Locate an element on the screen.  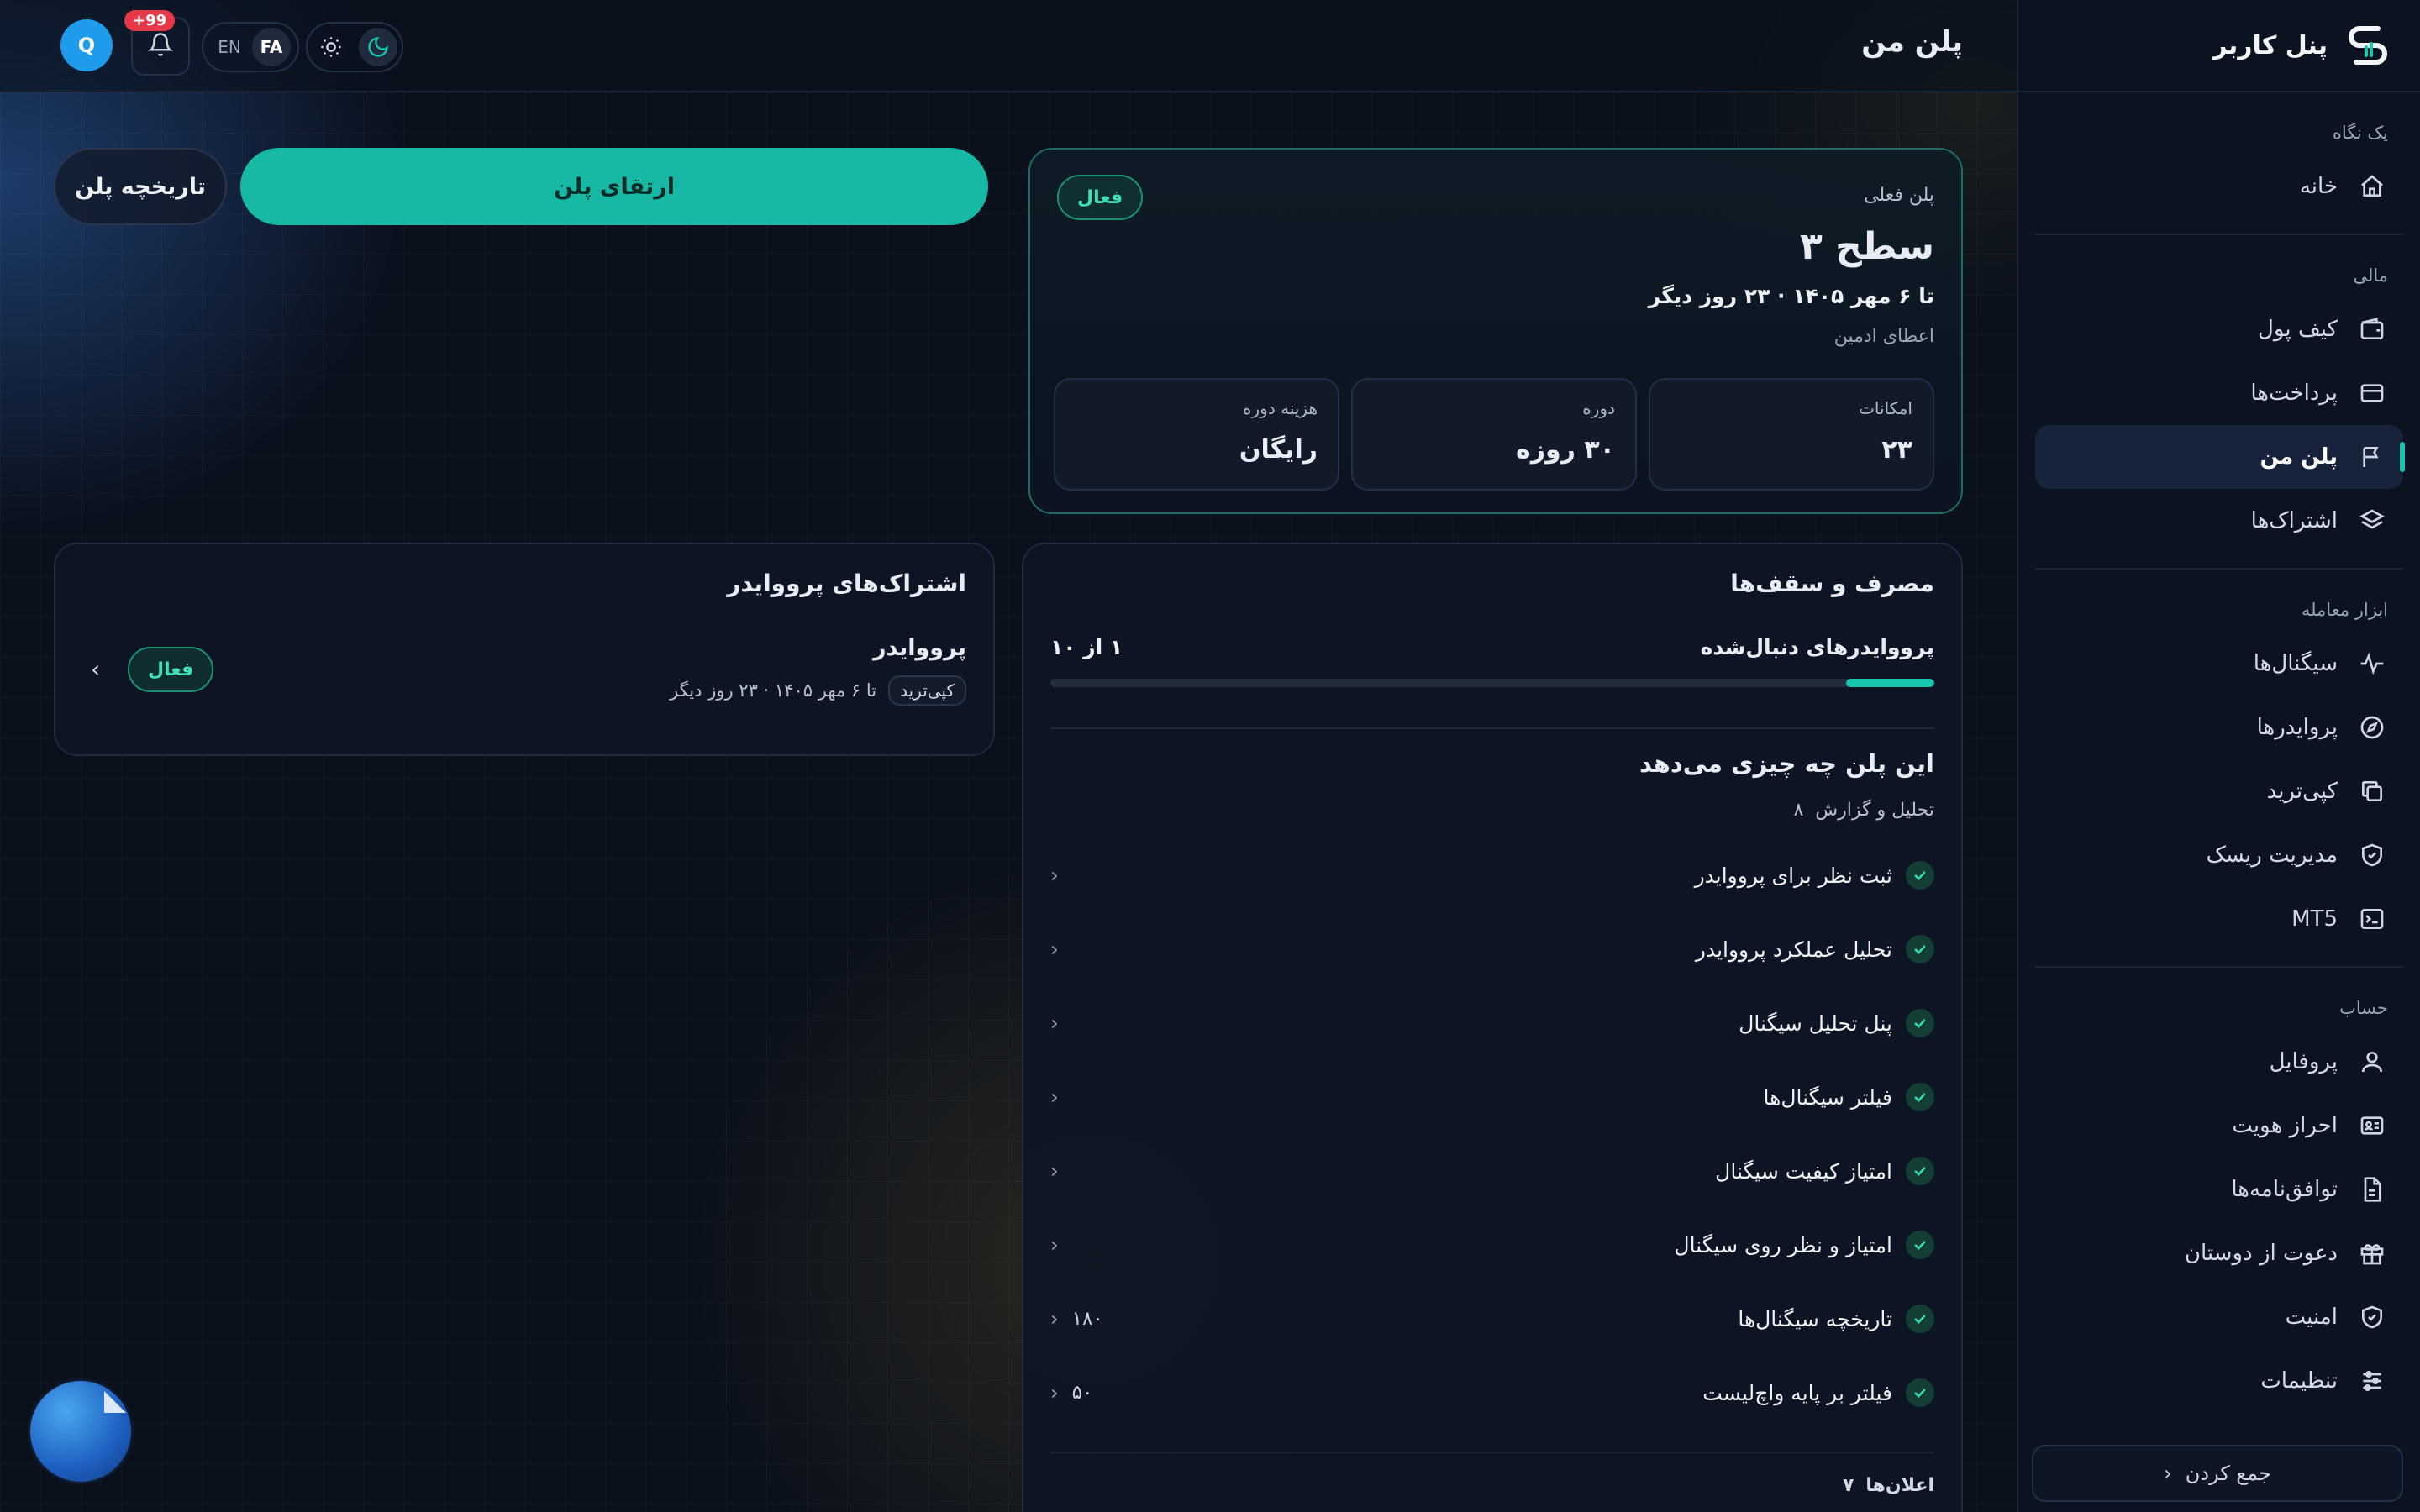
stat-key: هزینه دوره is located at coordinates (1281, 408).